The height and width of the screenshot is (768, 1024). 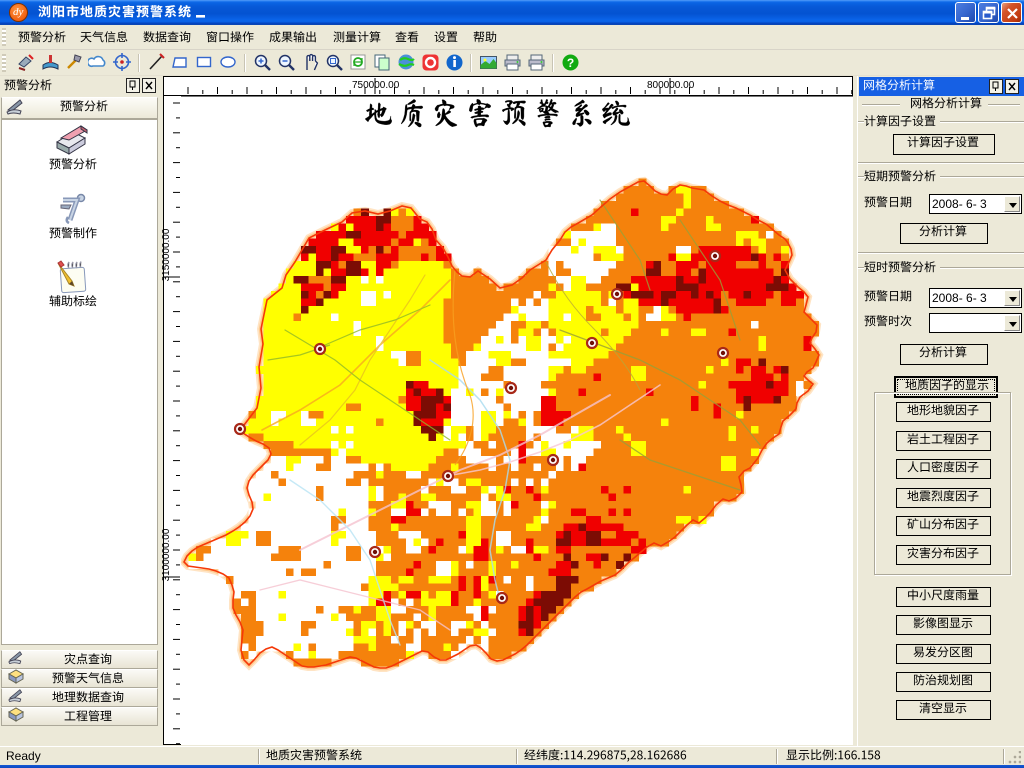 What do you see at coordinates (166, 554) in the screenshot?
I see `svg-text: 3100000.00` at bounding box center [166, 554].